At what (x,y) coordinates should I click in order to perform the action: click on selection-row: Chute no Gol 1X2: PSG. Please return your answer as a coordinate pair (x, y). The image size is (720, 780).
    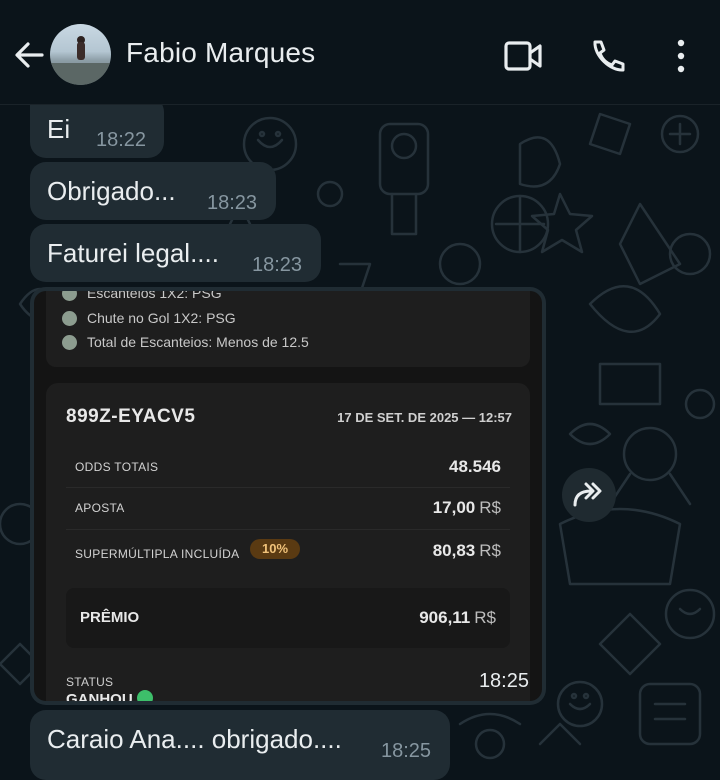
    Looking at the image, I should click on (149, 318).